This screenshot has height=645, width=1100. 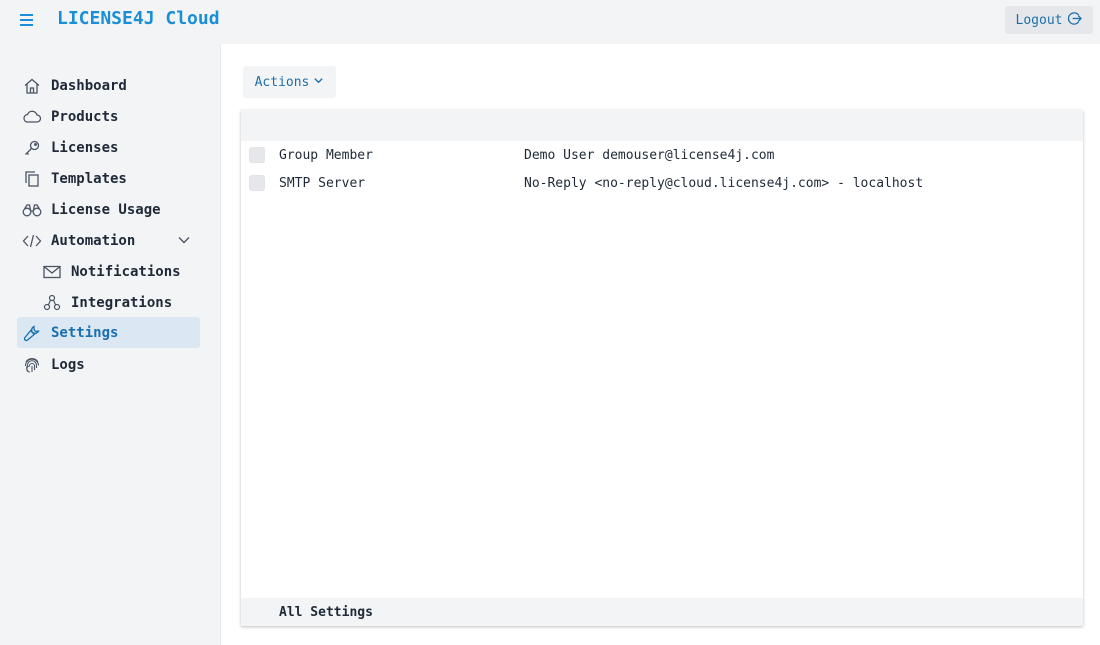 I want to click on sidebar-item-templates: Templates, so click(x=108, y=178).